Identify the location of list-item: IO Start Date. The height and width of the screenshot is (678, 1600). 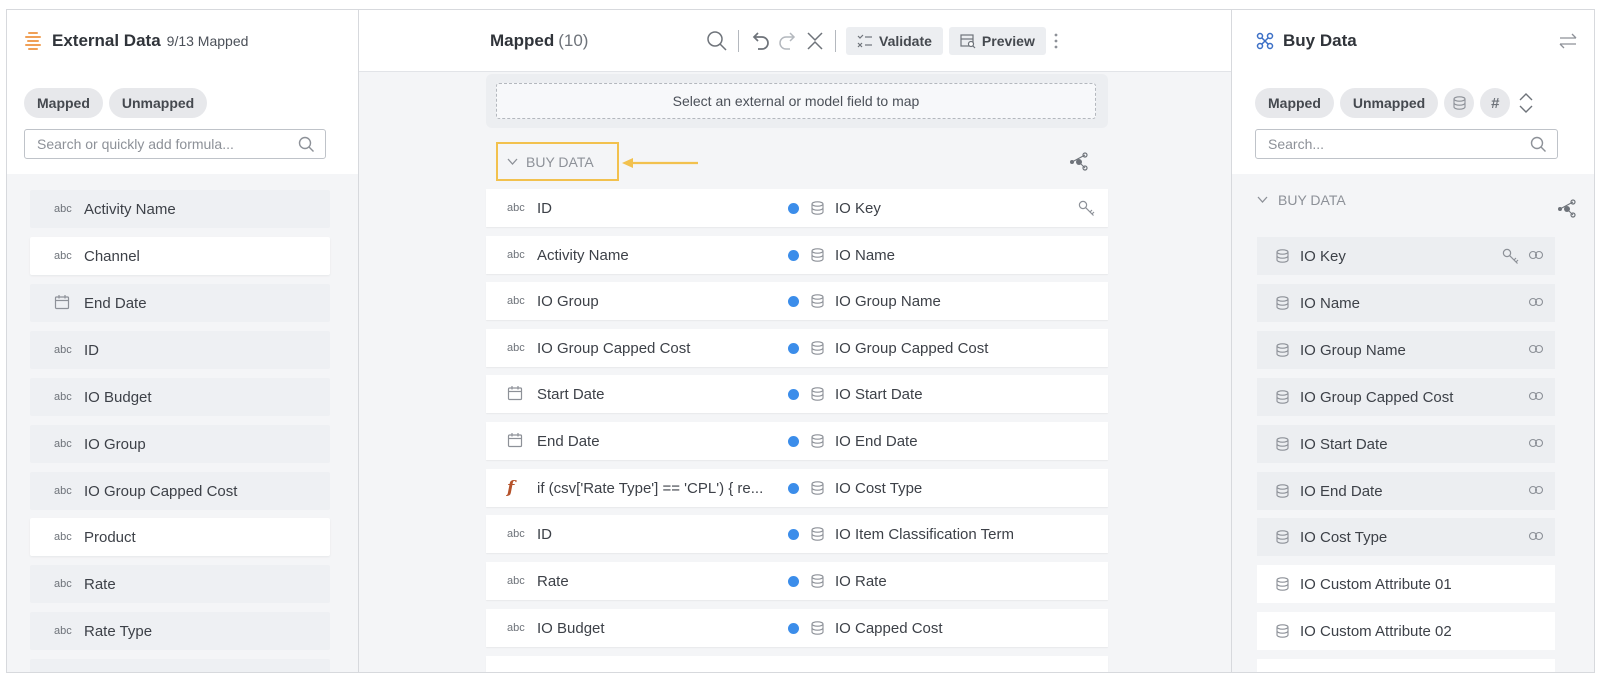
(1406, 444).